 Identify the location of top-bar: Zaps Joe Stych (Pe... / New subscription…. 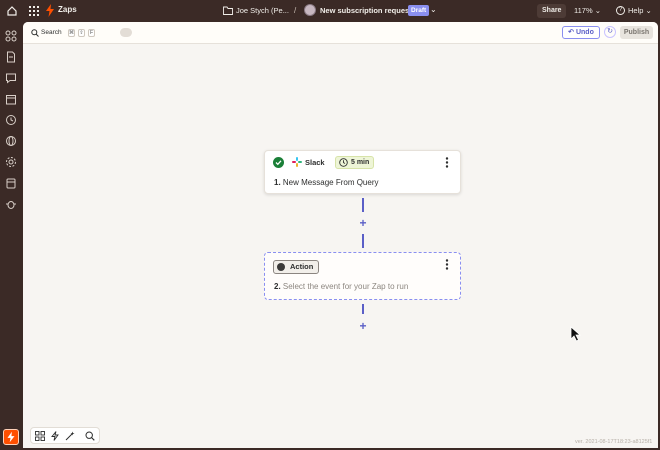
(330, 11).